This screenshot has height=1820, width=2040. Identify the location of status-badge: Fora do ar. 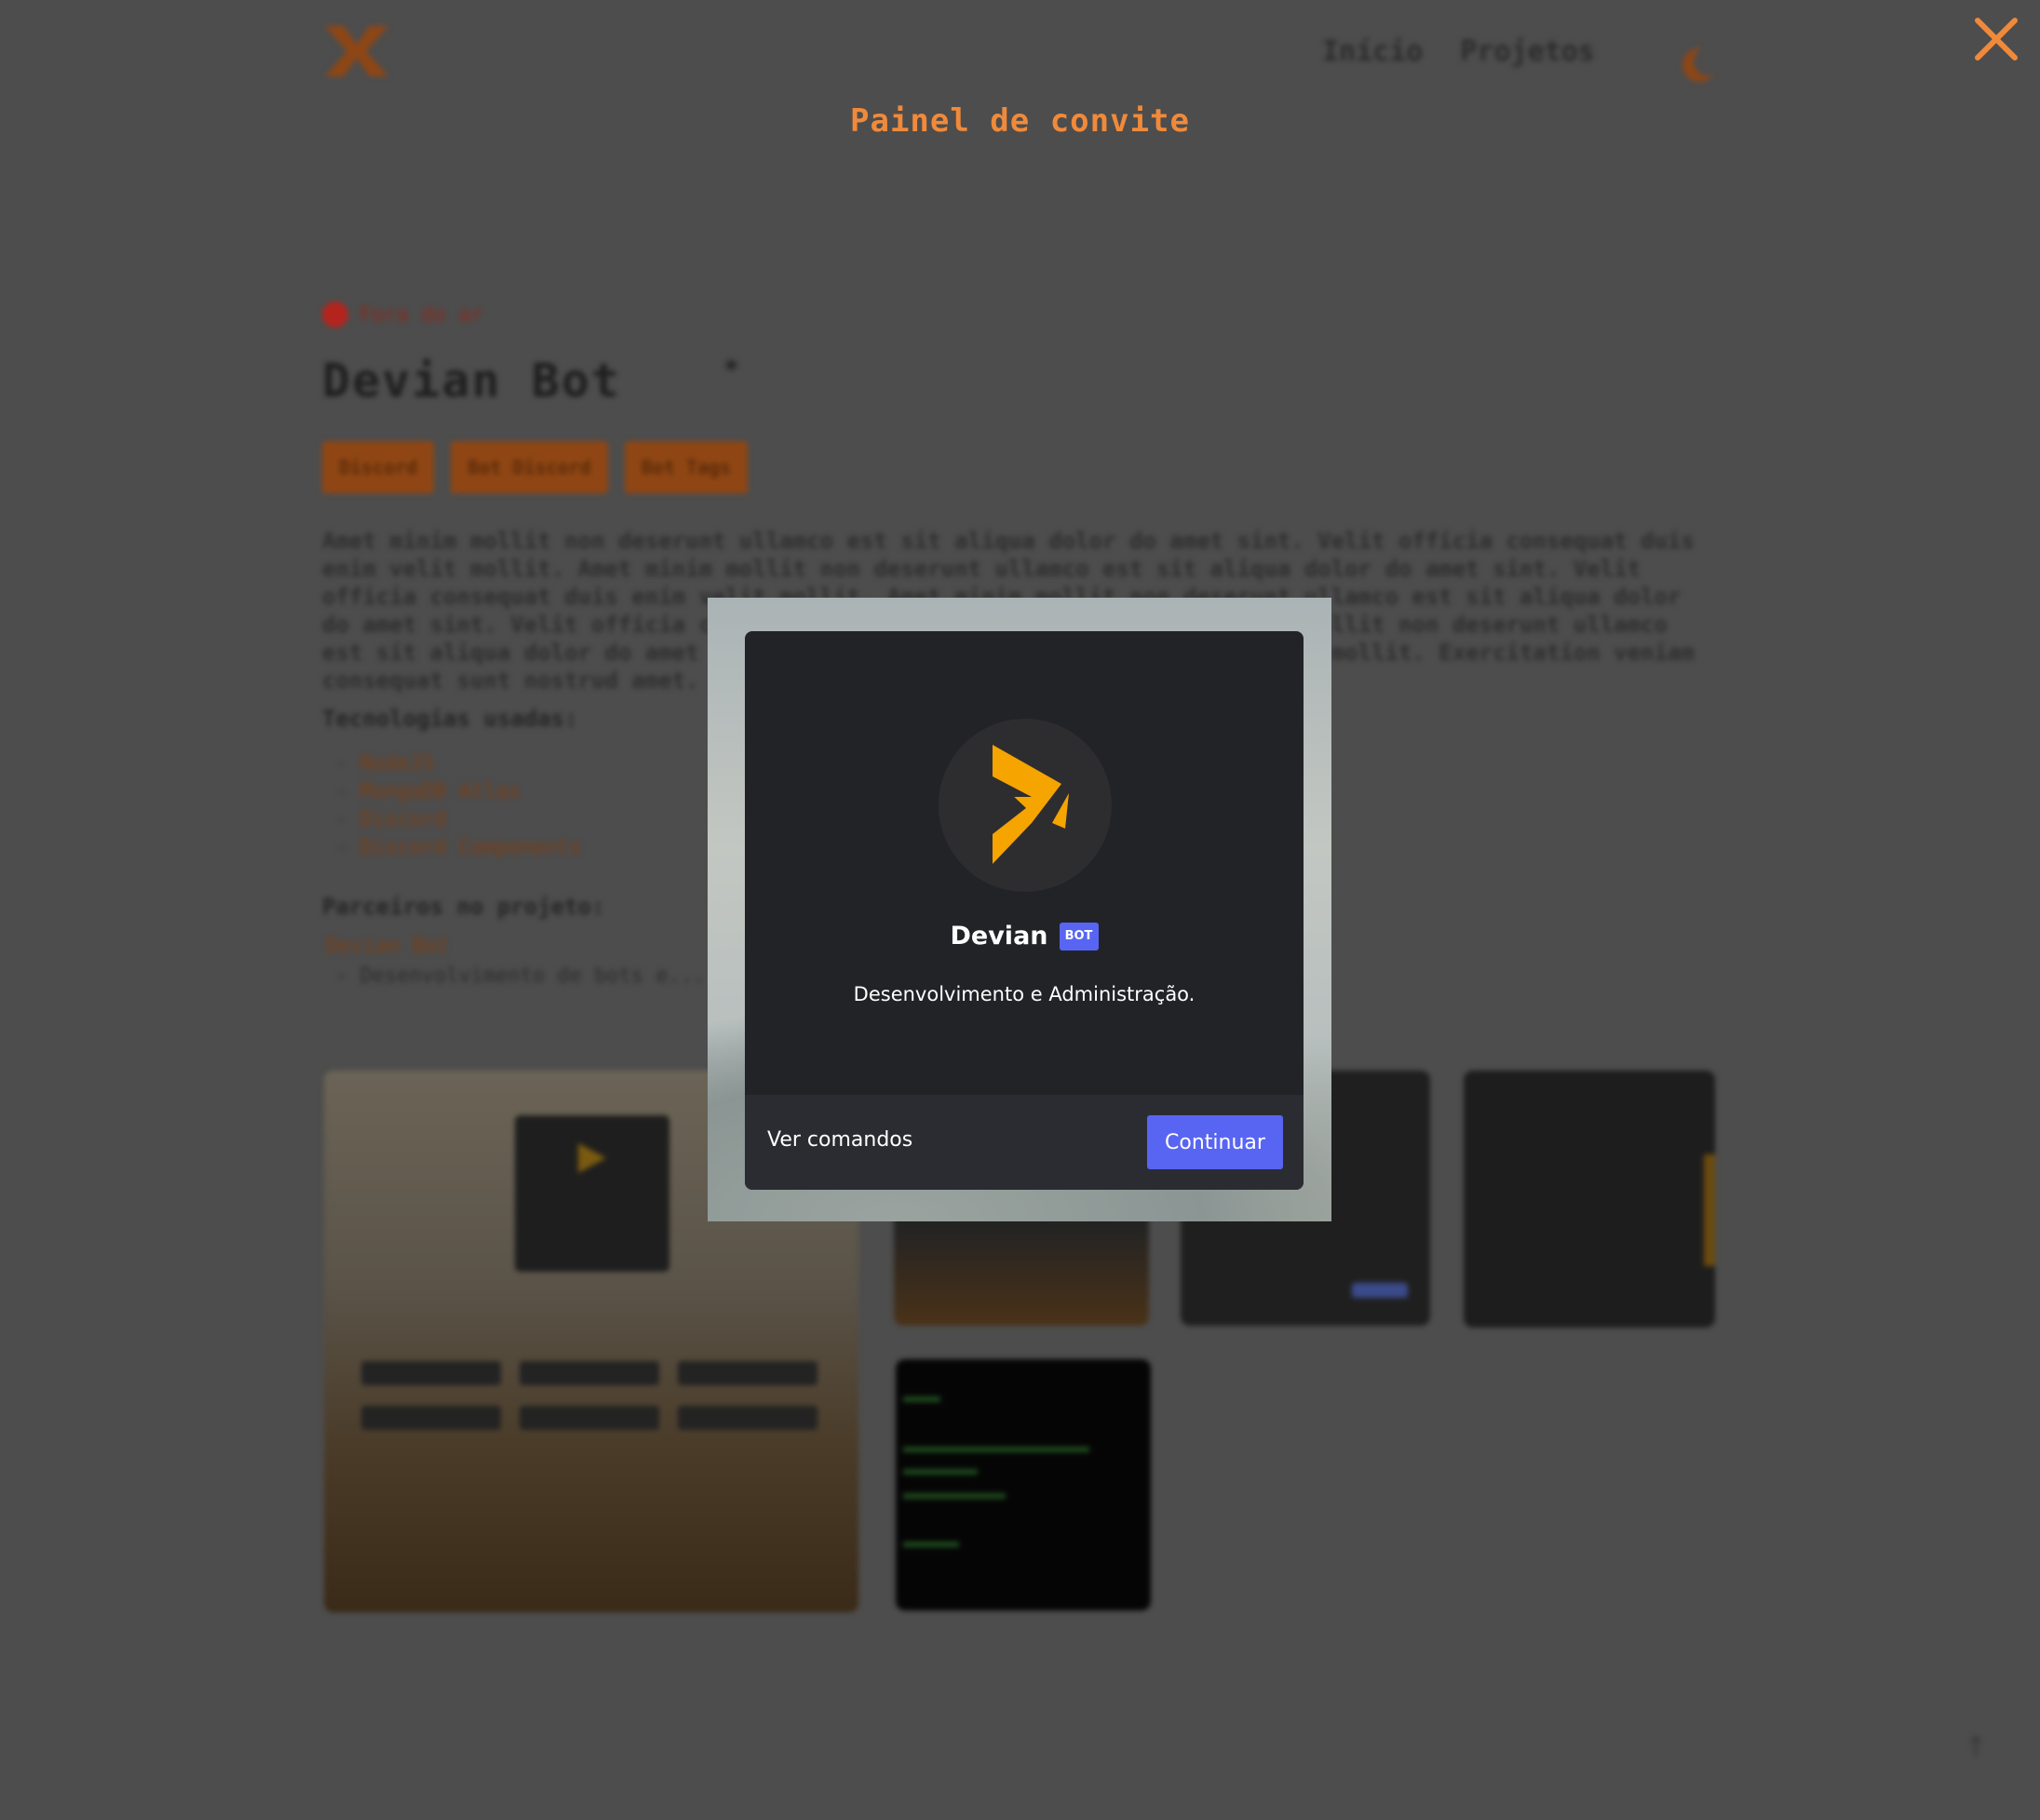
(402, 315).